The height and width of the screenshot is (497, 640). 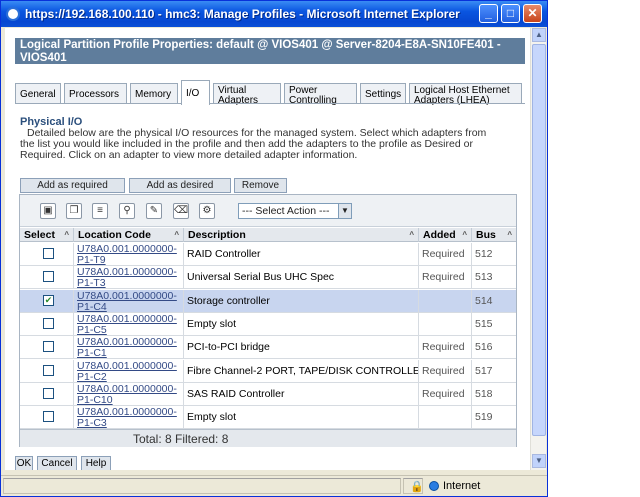 What do you see at coordinates (57, 463) in the screenshot?
I see `cancel-button: Cancel` at bounding box center [57, 463].